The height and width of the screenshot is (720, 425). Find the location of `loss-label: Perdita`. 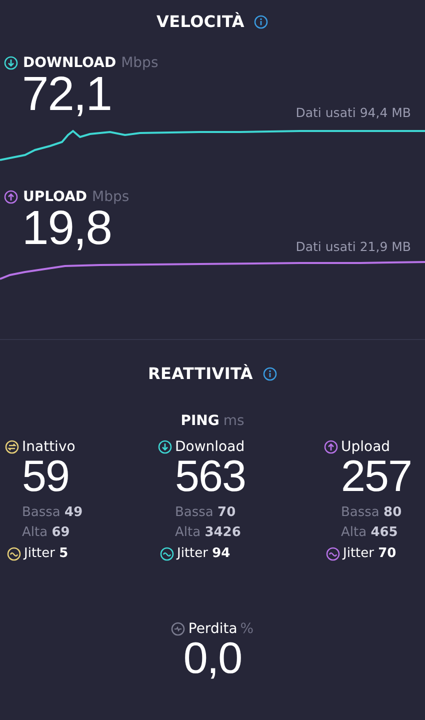

loss-label: Perdita is located at coordinates (213, 629).